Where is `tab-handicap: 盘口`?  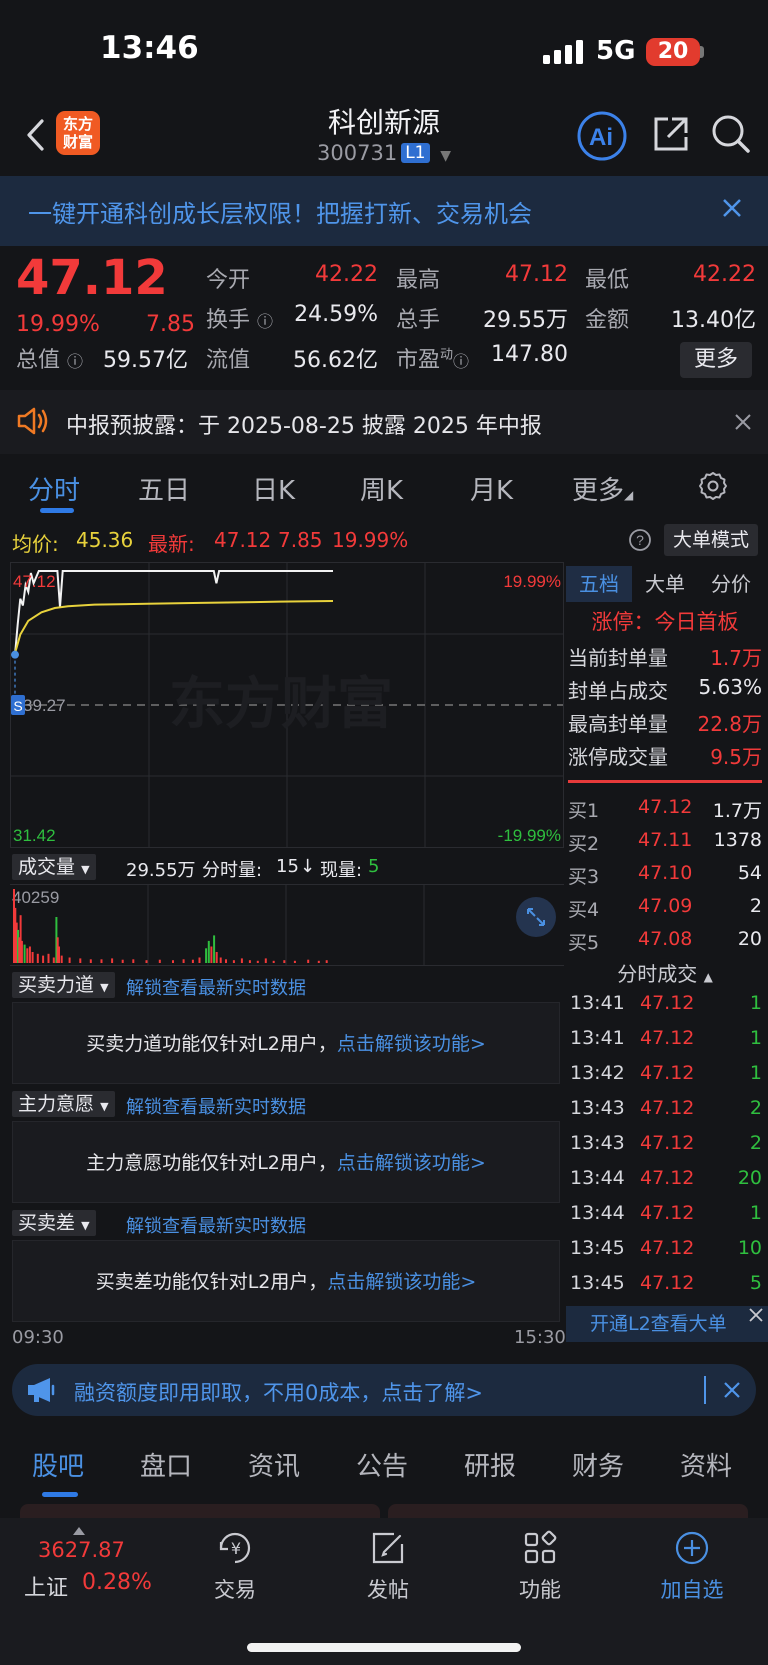 tab-handicap: 盘口 is located at coordinates (166, 1464).